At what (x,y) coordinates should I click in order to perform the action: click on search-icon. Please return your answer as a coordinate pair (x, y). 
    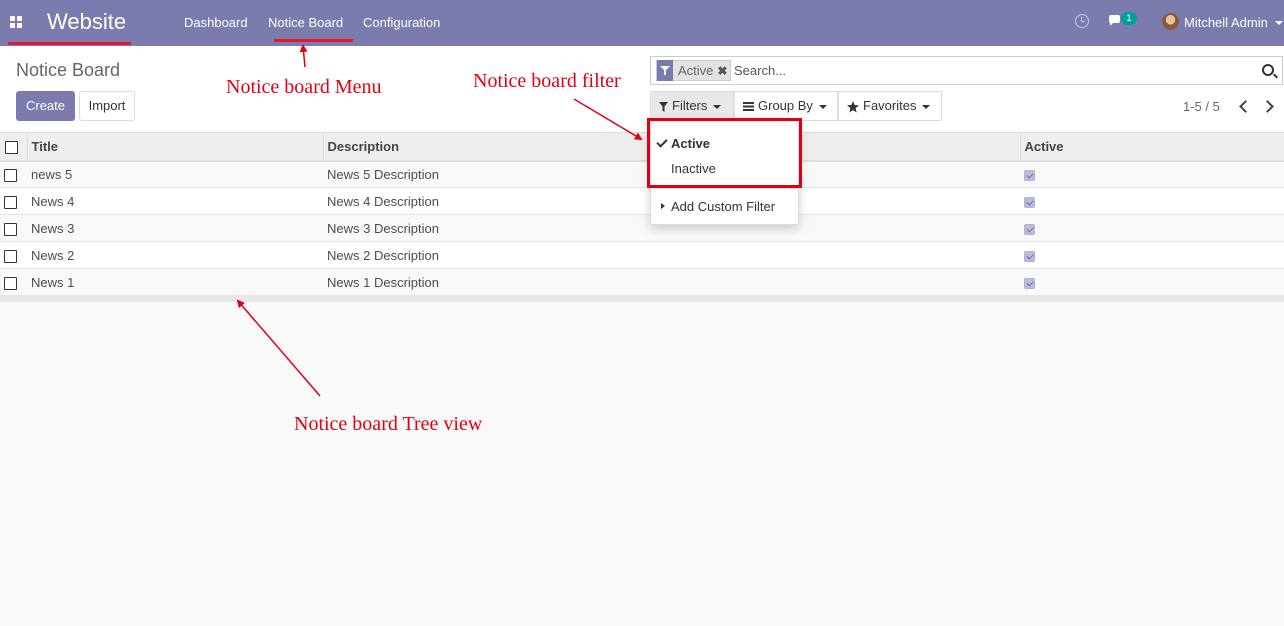
    Looking at the image, I should click on (1268, 70).